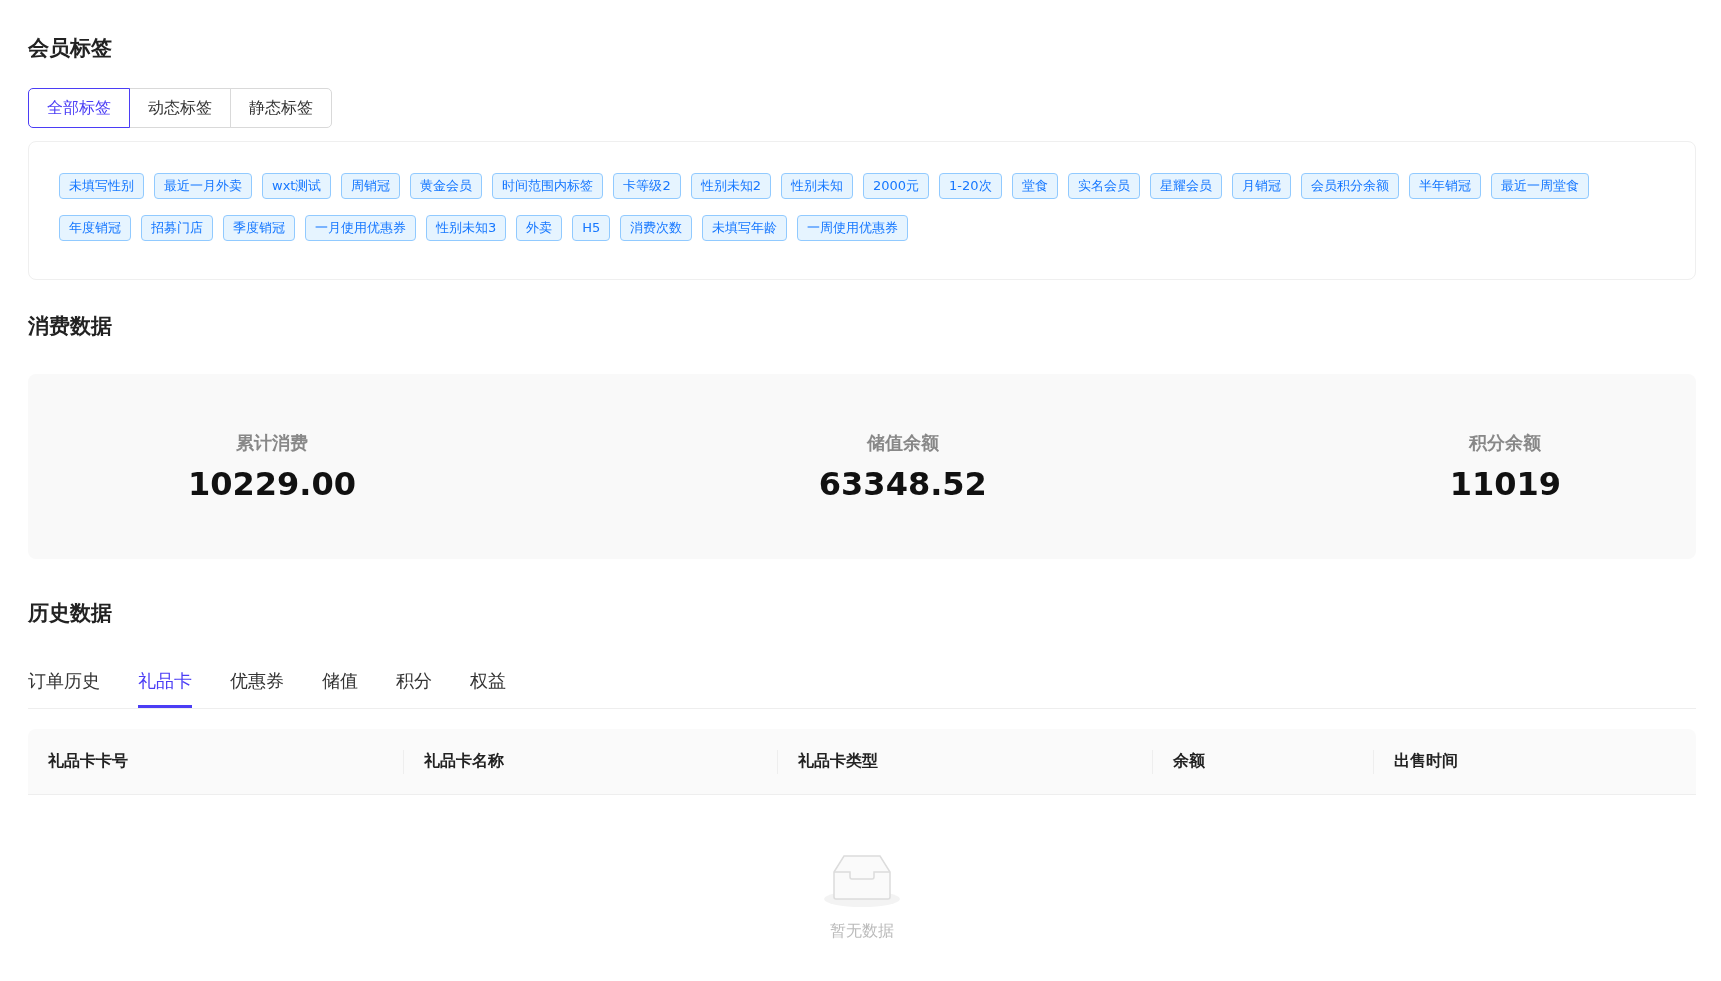 This screenshot has width=1721, height=981. What do you see at coordinates (297, 186) in the screenshot?
I see `tag: wxt测试` at bounding box center [297, 186].